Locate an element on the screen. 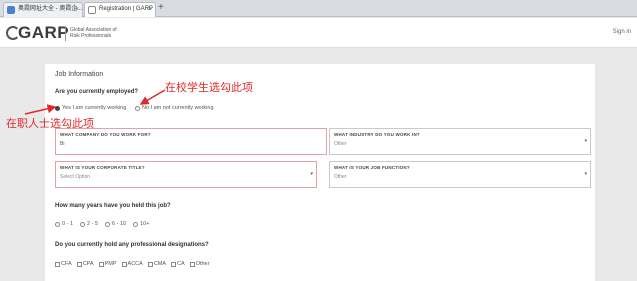 Image resolution: width=637 pixels, height=281 pixels. industry-label: WHAT INDUSTRY DO YOU WORK IN? is located at coordinates (377, 134).